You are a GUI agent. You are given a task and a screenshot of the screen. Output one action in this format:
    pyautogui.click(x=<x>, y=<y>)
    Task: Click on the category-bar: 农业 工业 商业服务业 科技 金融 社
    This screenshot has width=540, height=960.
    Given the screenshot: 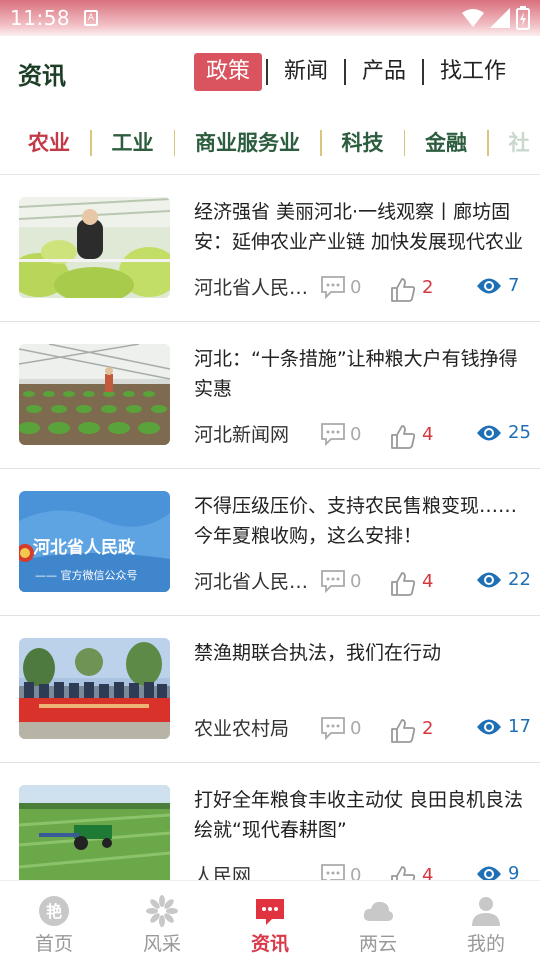 What is the action you would take?
    pyautogui.click(x=270, y=143)
    